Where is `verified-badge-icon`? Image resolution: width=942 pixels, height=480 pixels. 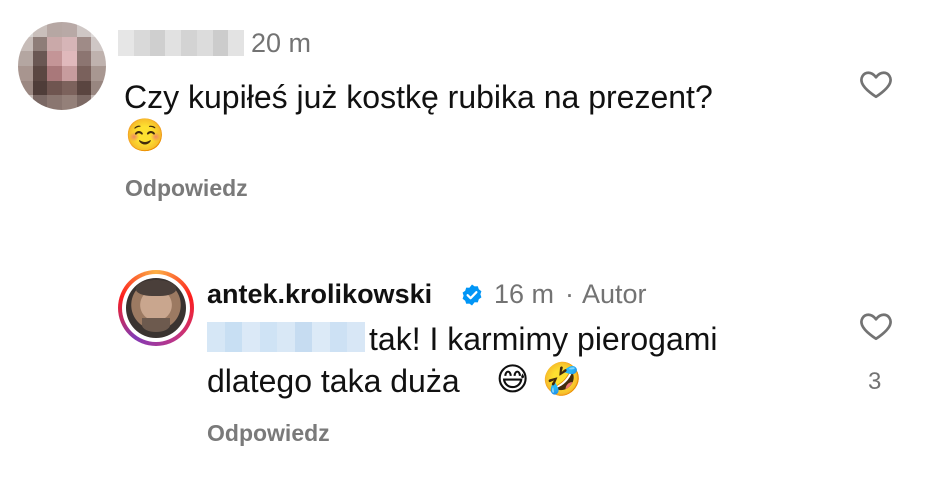
verified-badge-icon is located at coordinates (472, 295).